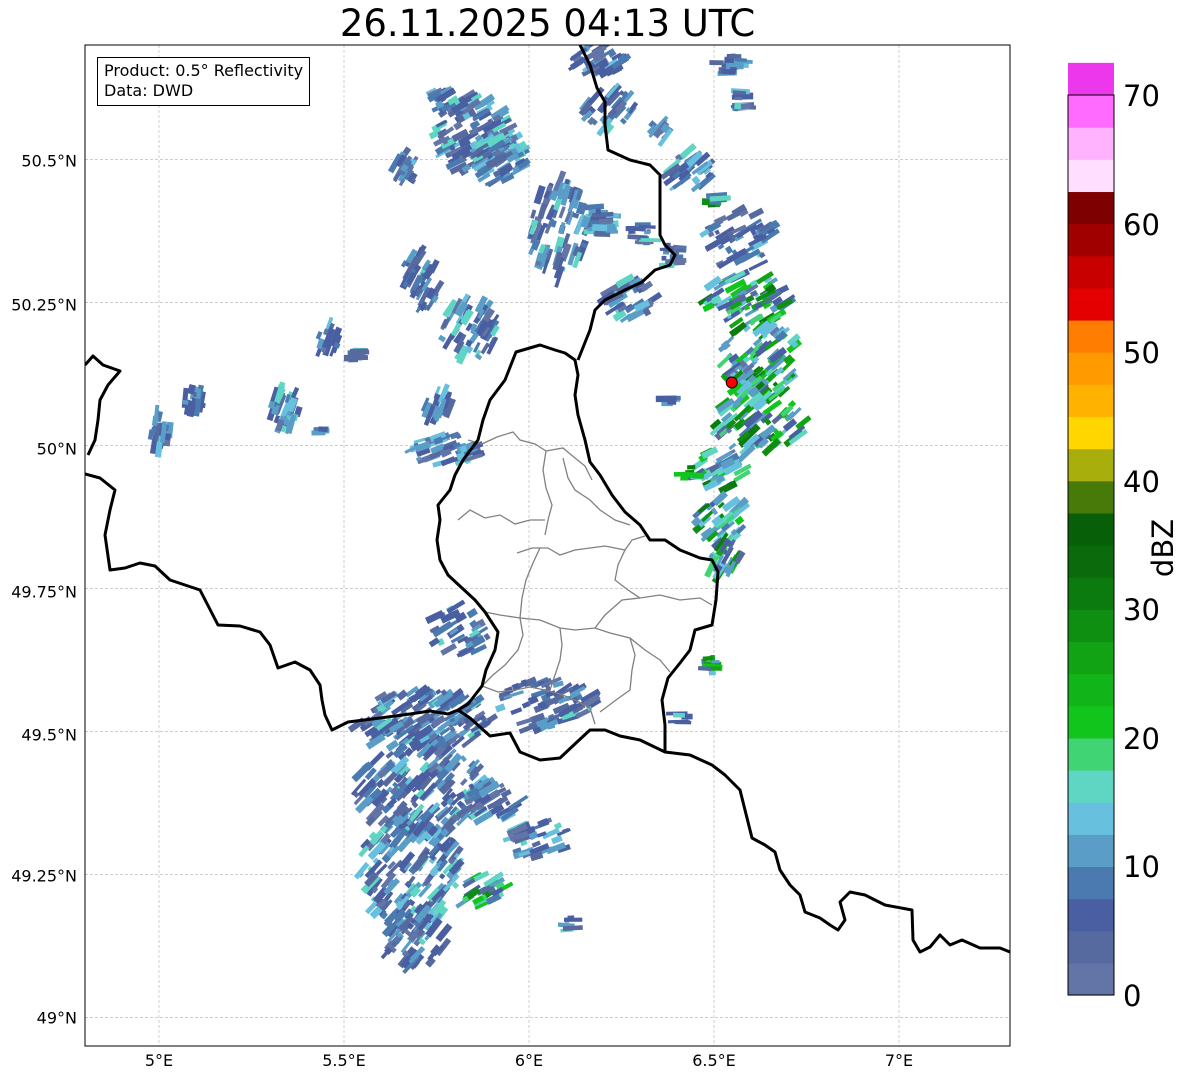  Describe the element at coordinates (56, 449) in the screenshot. I see `lat-label: 50°N` at that location.